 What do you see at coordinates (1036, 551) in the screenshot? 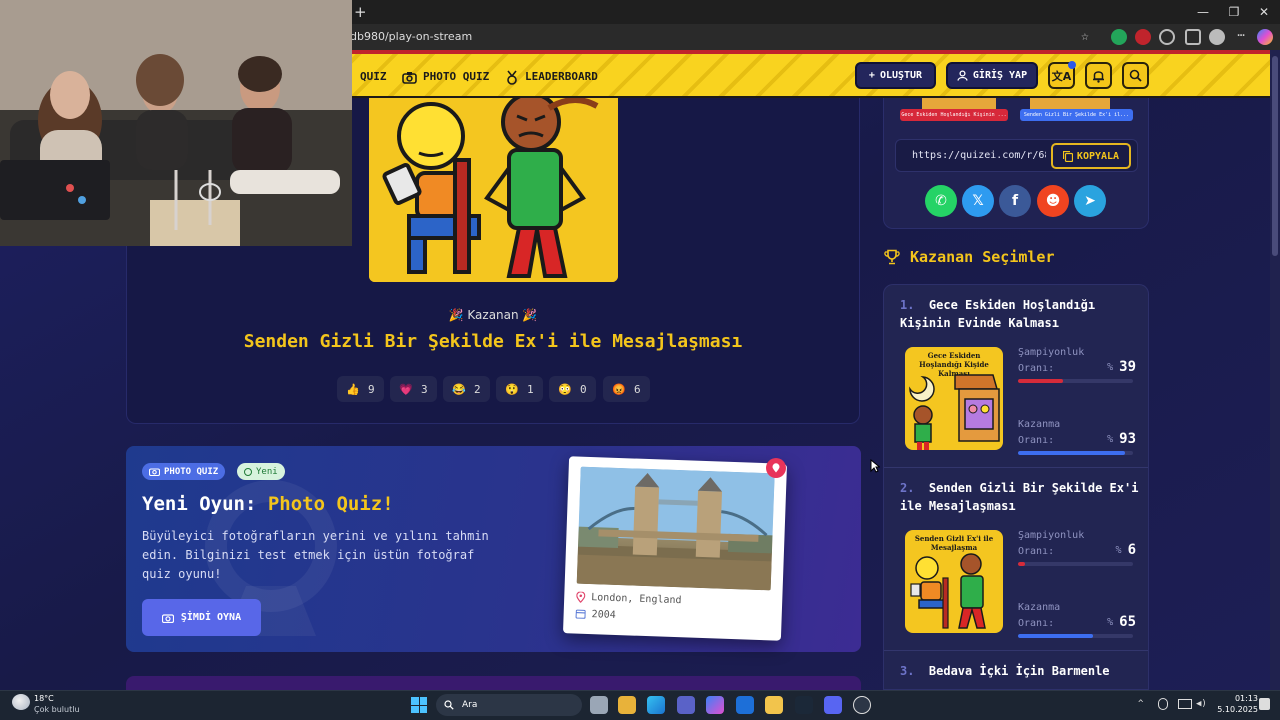
I see `champ-label-line2: Oranı:` at bounding box center [1036, 551].